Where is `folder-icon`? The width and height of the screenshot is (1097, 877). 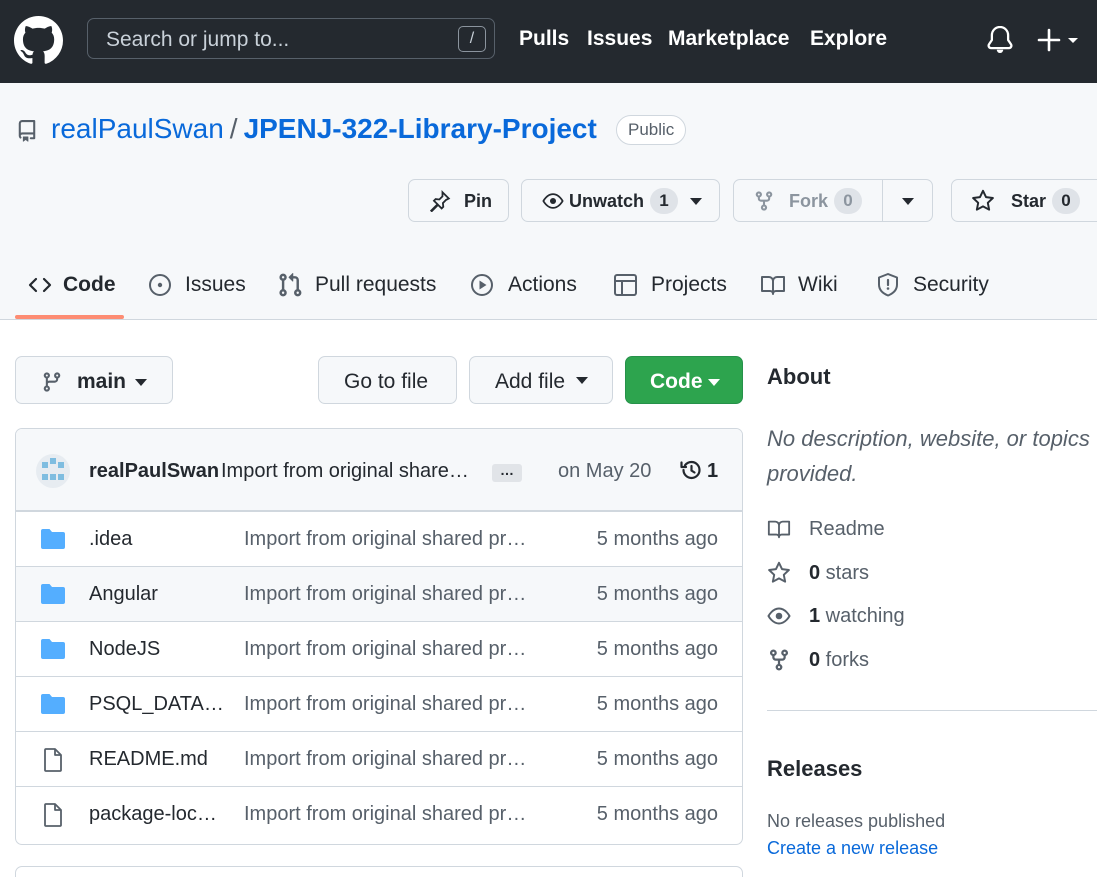
folder-icon is located at coordinates (53, 540).